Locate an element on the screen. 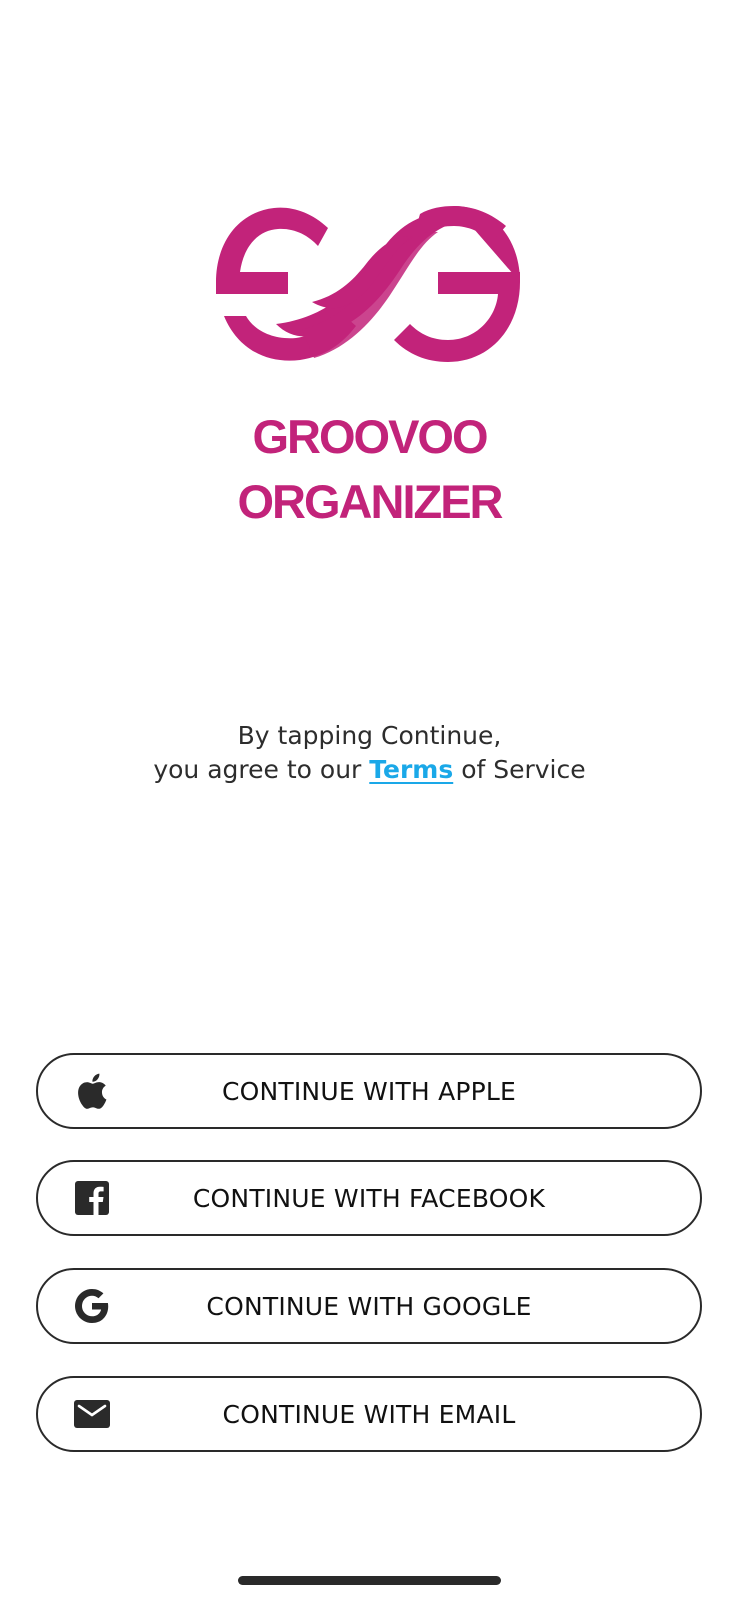  continue-with-google-label: CONTINUE WITH GOOGLE is located at coordinates (369, 1306).